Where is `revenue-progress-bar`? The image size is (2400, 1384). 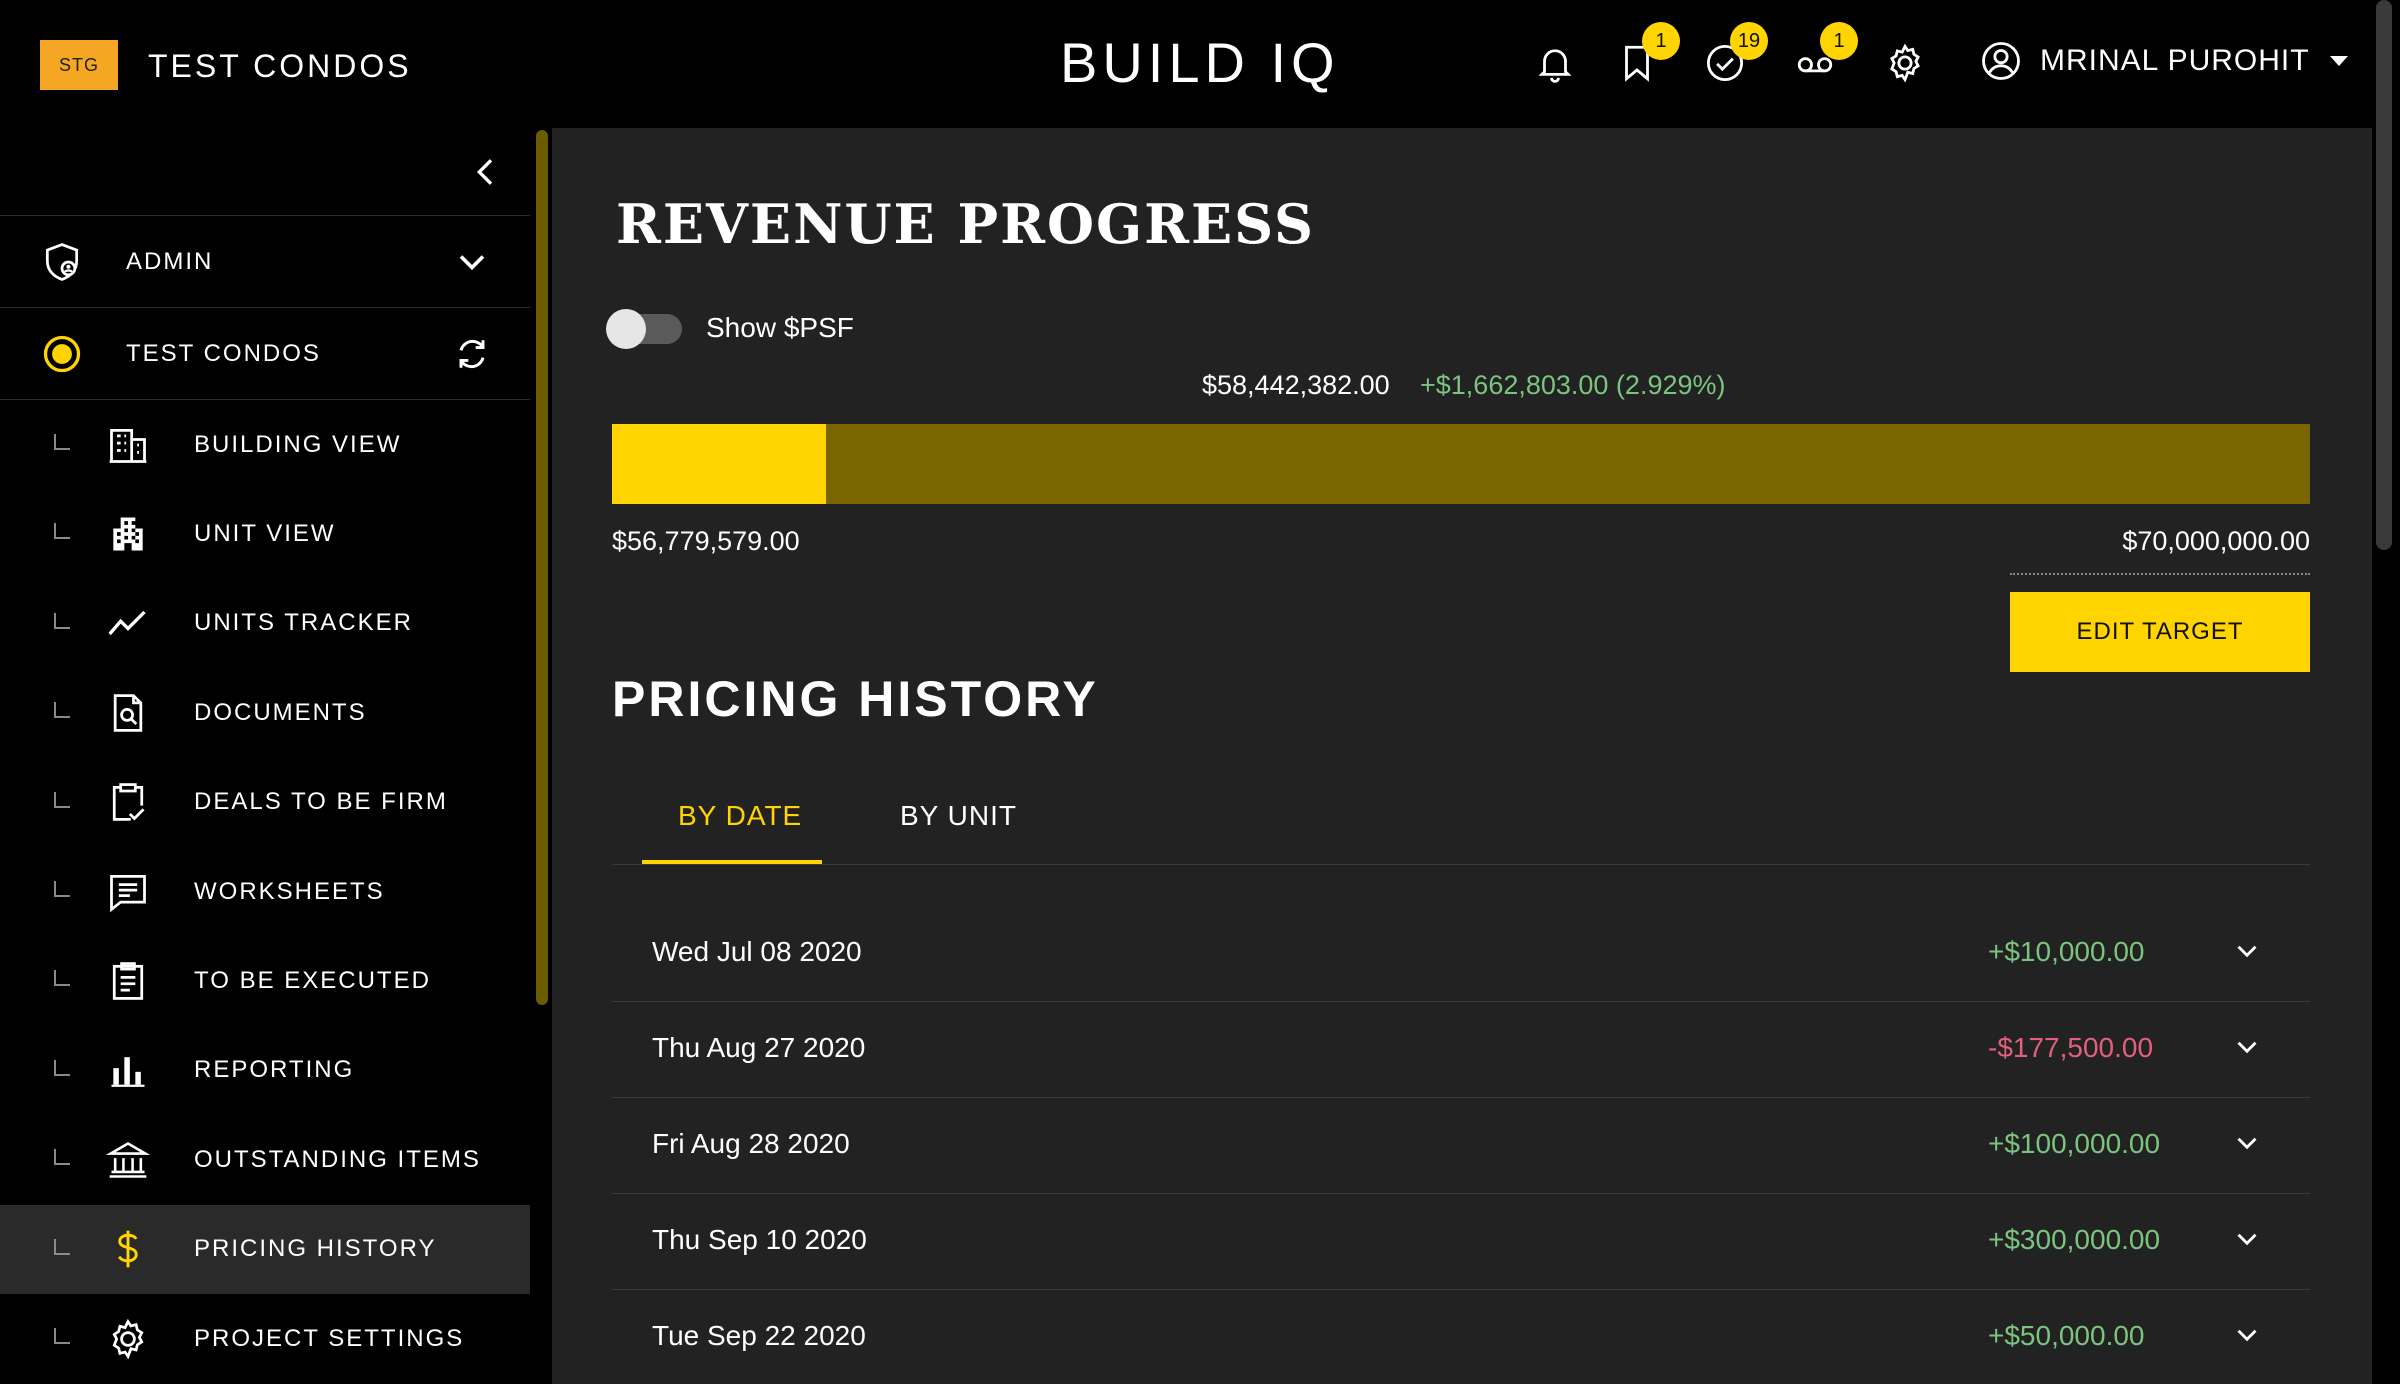 revenue-progress-bar is located at coordinates (1461, 464).